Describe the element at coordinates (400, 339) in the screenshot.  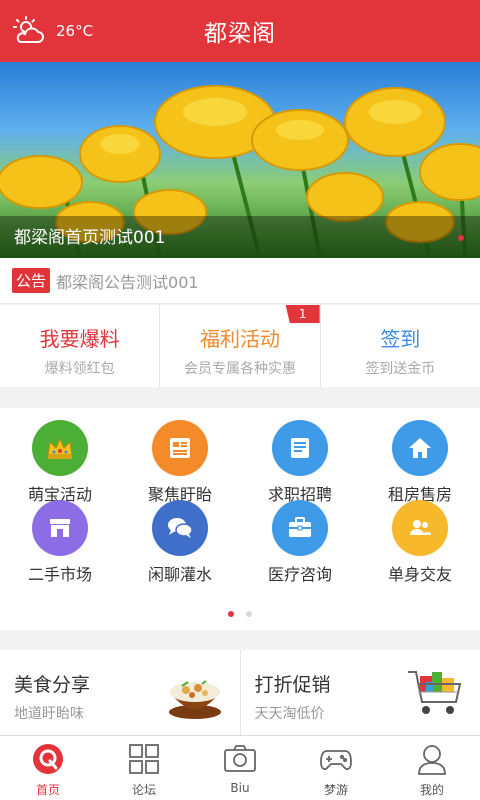
I see `feature-title: 签到` at that location.